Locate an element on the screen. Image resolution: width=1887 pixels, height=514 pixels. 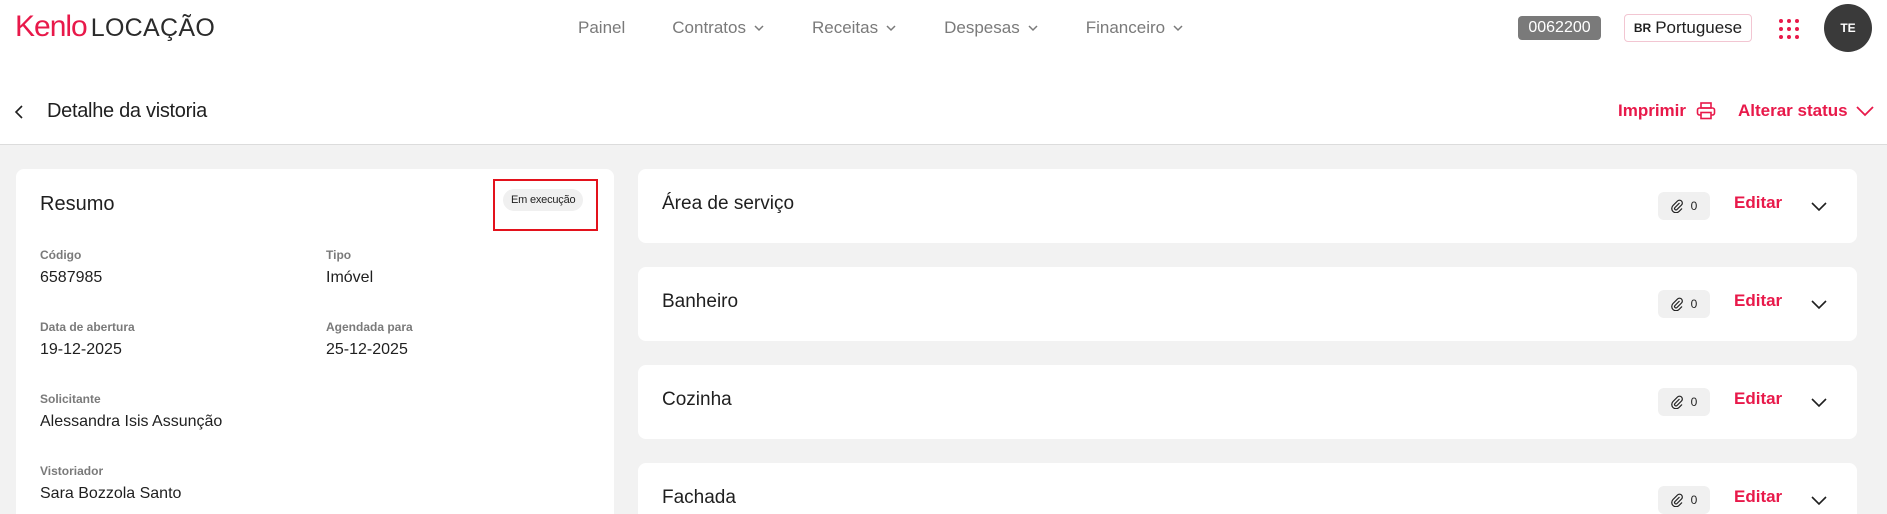
user-avatar: TE is located at coordinates (1848, 28).